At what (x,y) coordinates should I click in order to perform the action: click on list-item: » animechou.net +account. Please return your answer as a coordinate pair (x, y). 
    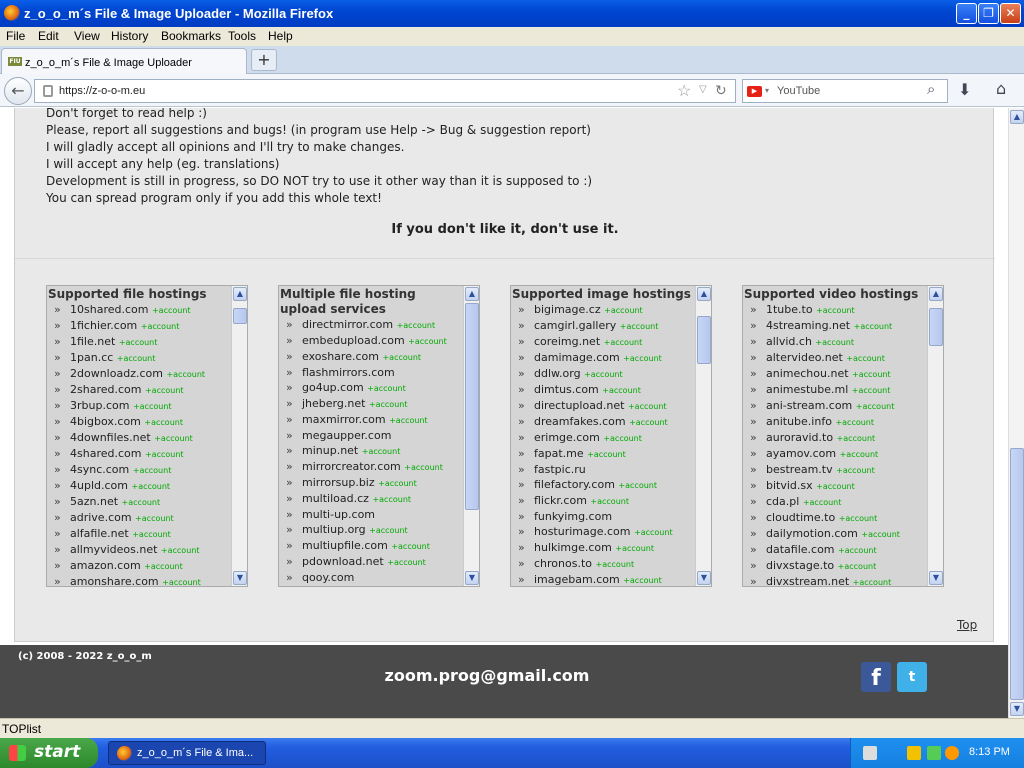
    Looking at the image, I should click on (836, 374).